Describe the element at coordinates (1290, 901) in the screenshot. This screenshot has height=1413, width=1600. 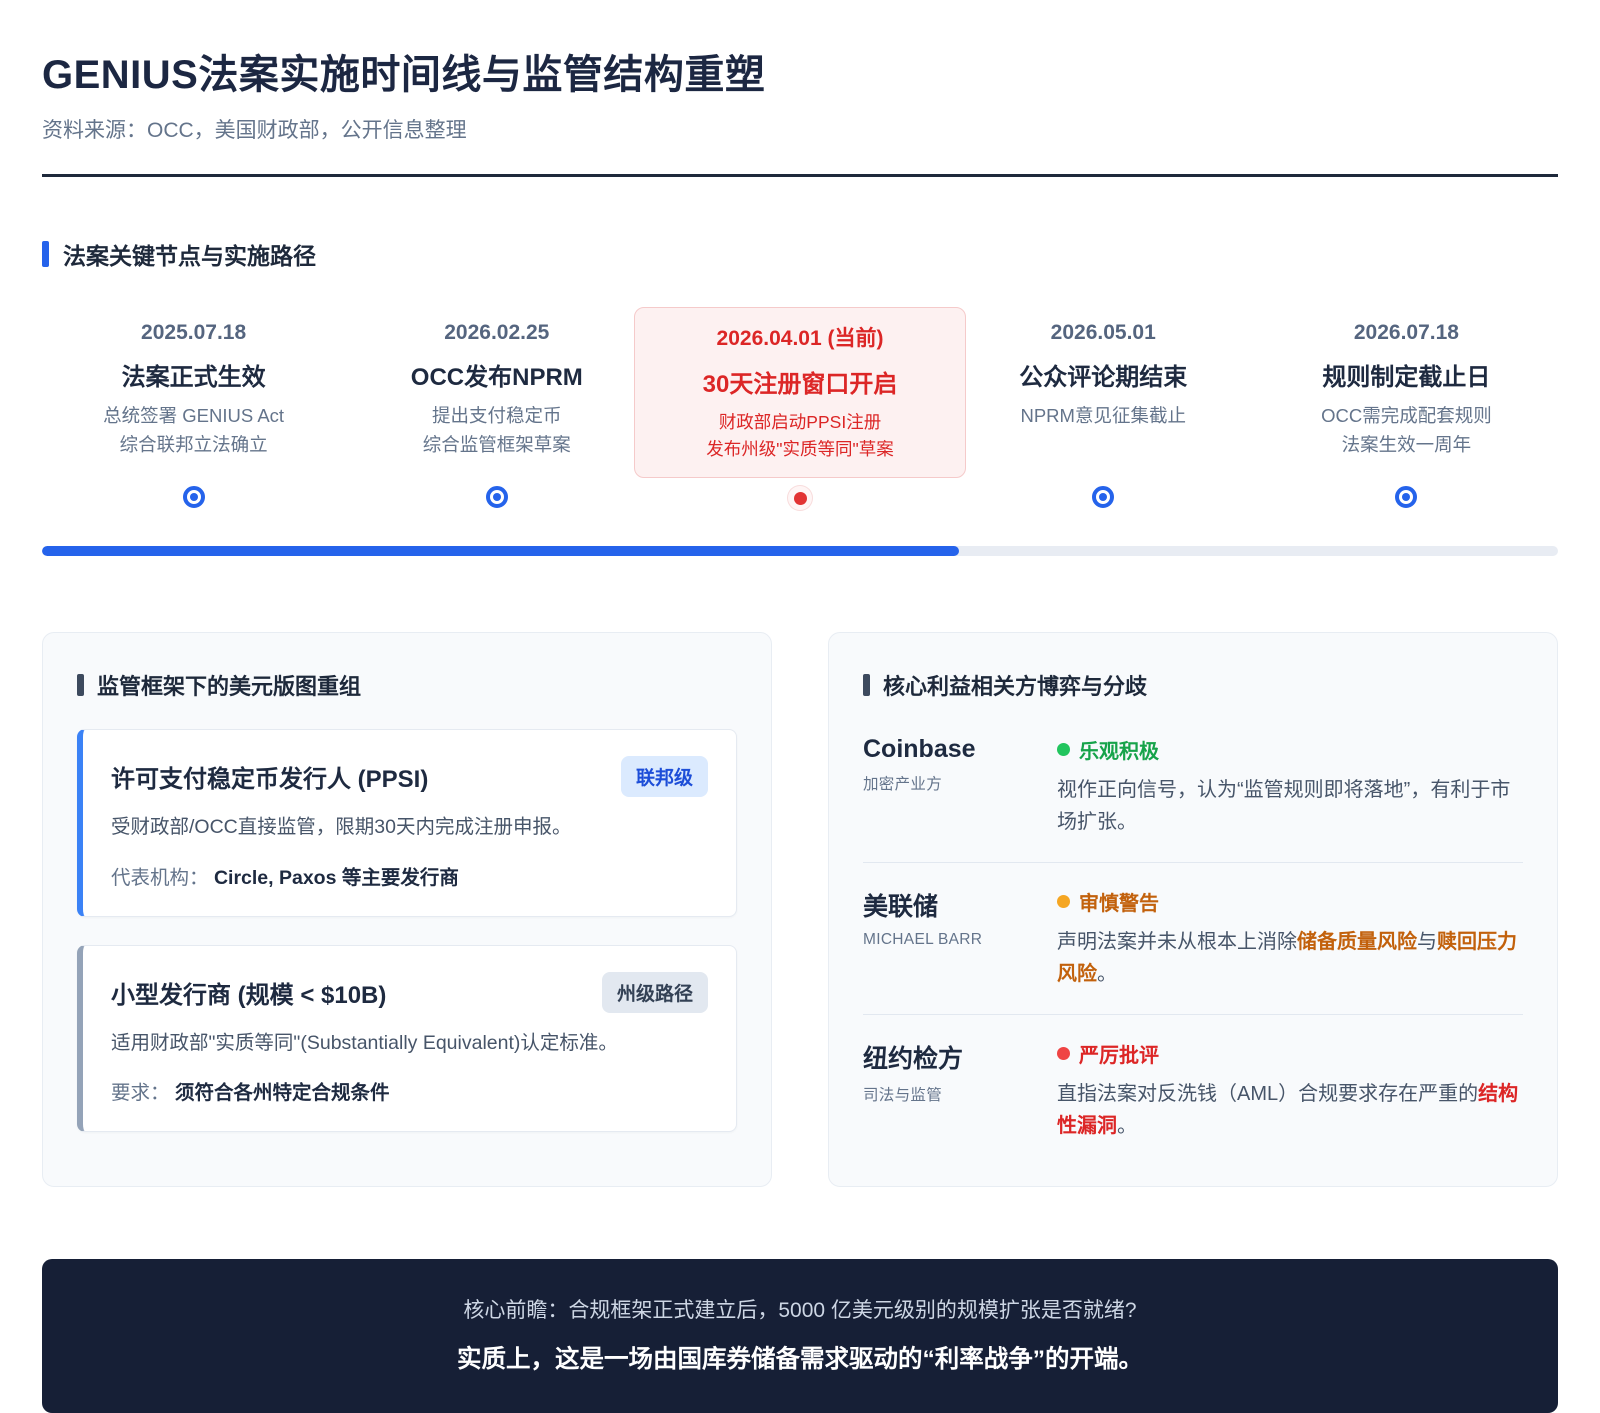
I see `stance-label: 审慎警告` at that location.